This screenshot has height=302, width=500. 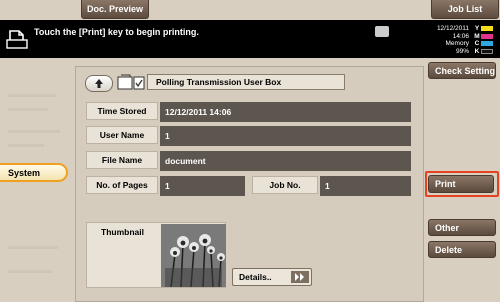 What do you see at coordinates (445, 184) in the screenshot?
I see `print-label: Print` at bounding box center [445, 184].